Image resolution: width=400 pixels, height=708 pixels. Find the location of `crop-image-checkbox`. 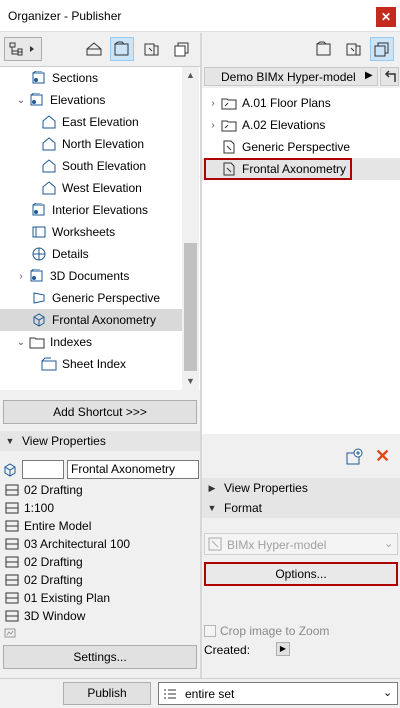

crop-image-checkbox is located at coordinates (210, 631).